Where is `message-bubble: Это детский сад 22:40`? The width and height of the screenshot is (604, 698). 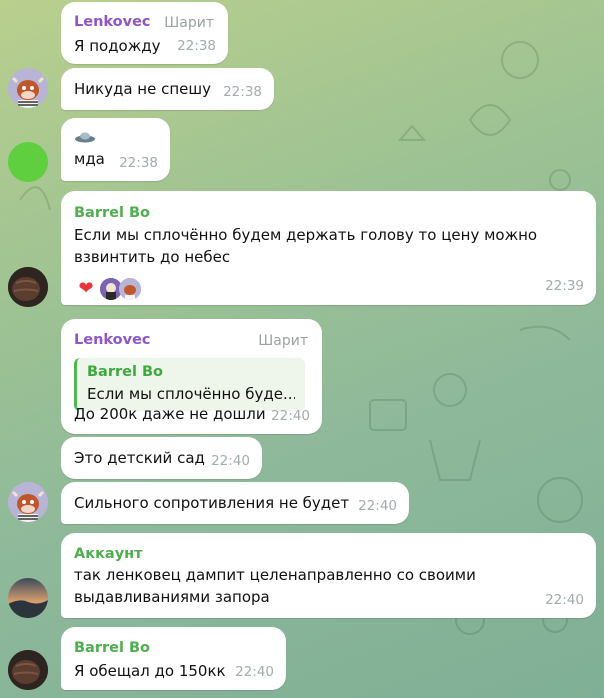
message-bubble: Это детский сад 22:40 is located at coordinates (161, 458).